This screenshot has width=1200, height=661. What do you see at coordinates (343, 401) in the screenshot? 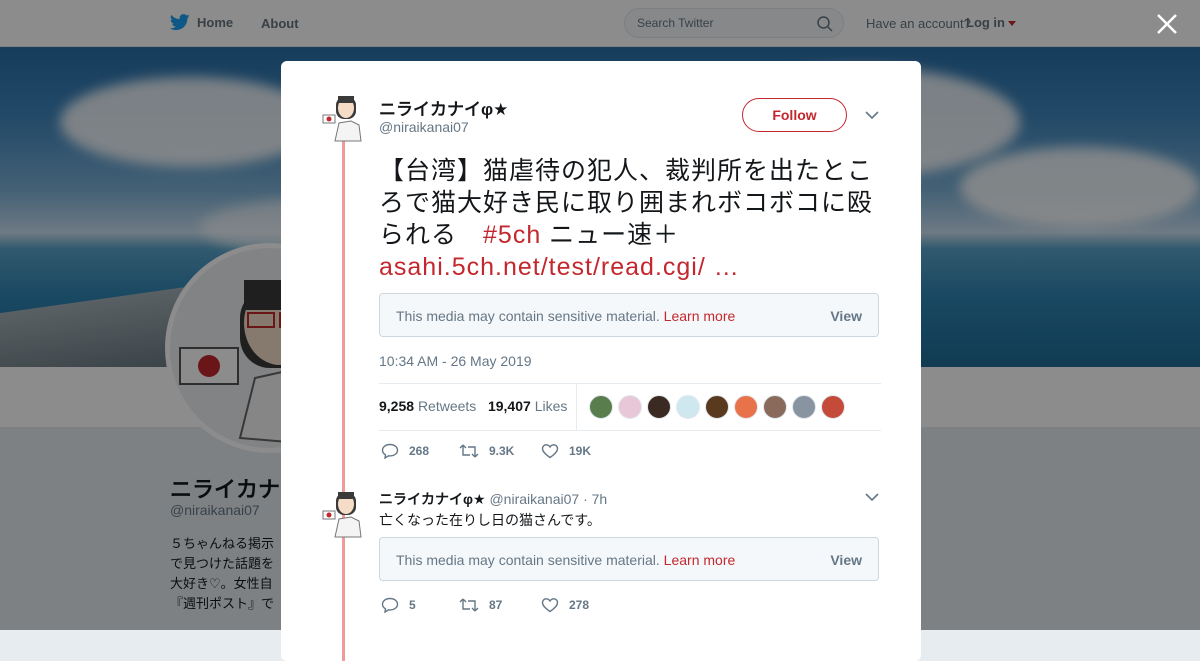
I see `thread-connector` at bounding box center [343, 401].